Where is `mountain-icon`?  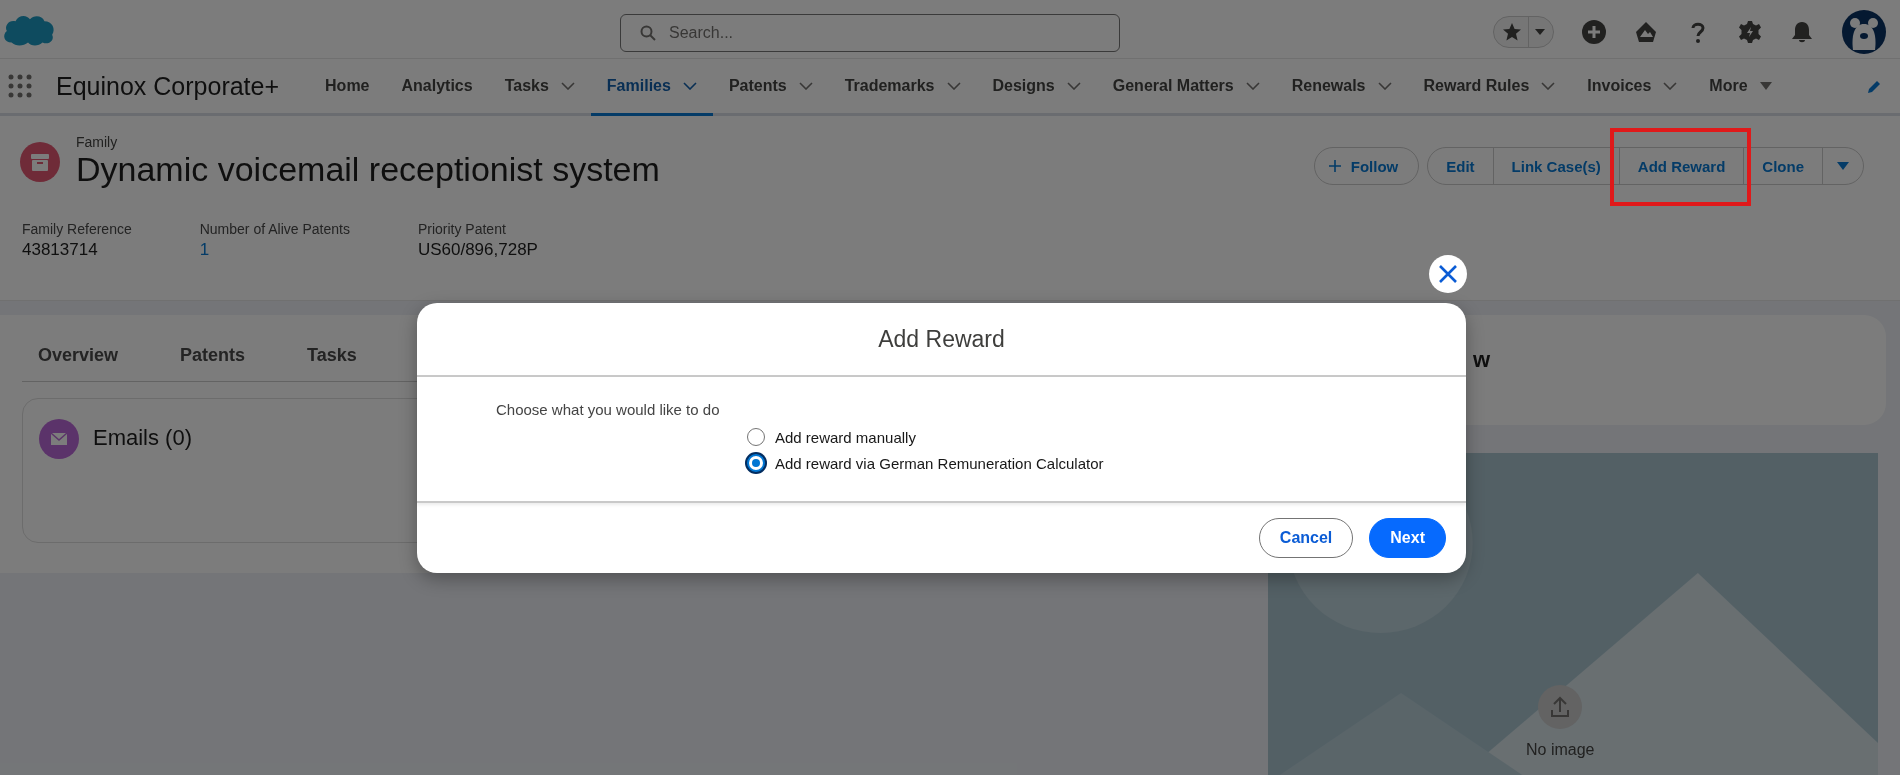
mountain-icon is located at coordinates (1646, 32).